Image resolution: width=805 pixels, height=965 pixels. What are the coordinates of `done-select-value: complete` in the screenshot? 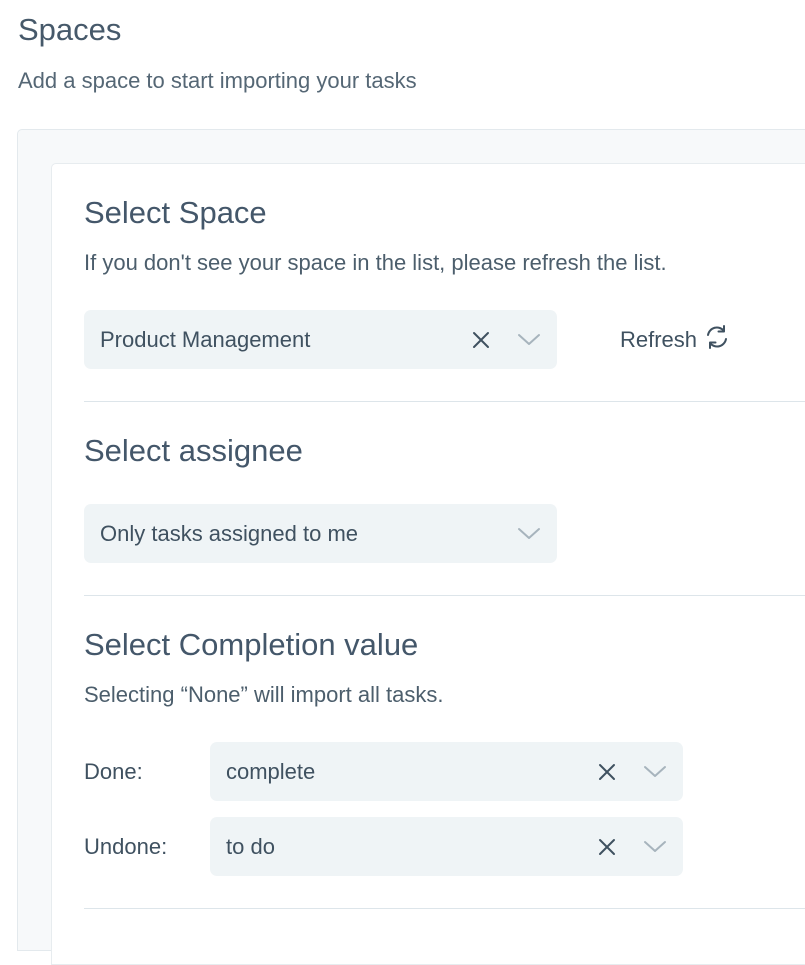 It's located at (271, 771).